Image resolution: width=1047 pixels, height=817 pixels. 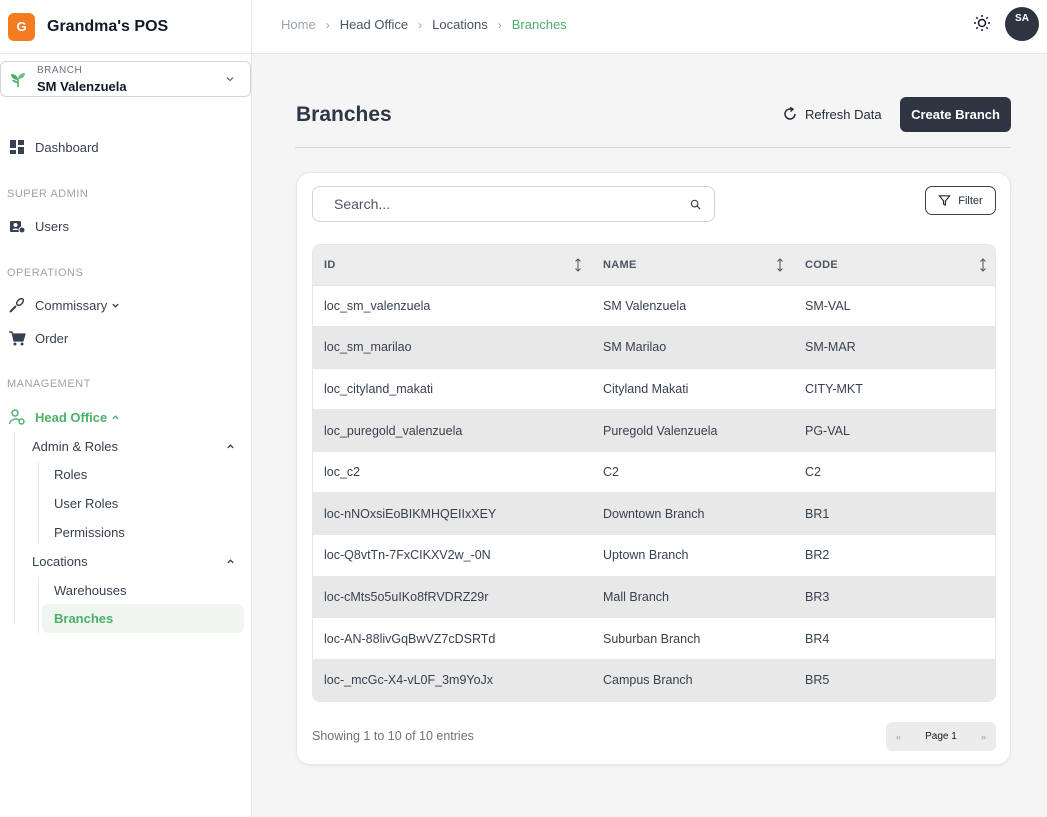 I want to click on sun-icon, so click(x=982, y=23).